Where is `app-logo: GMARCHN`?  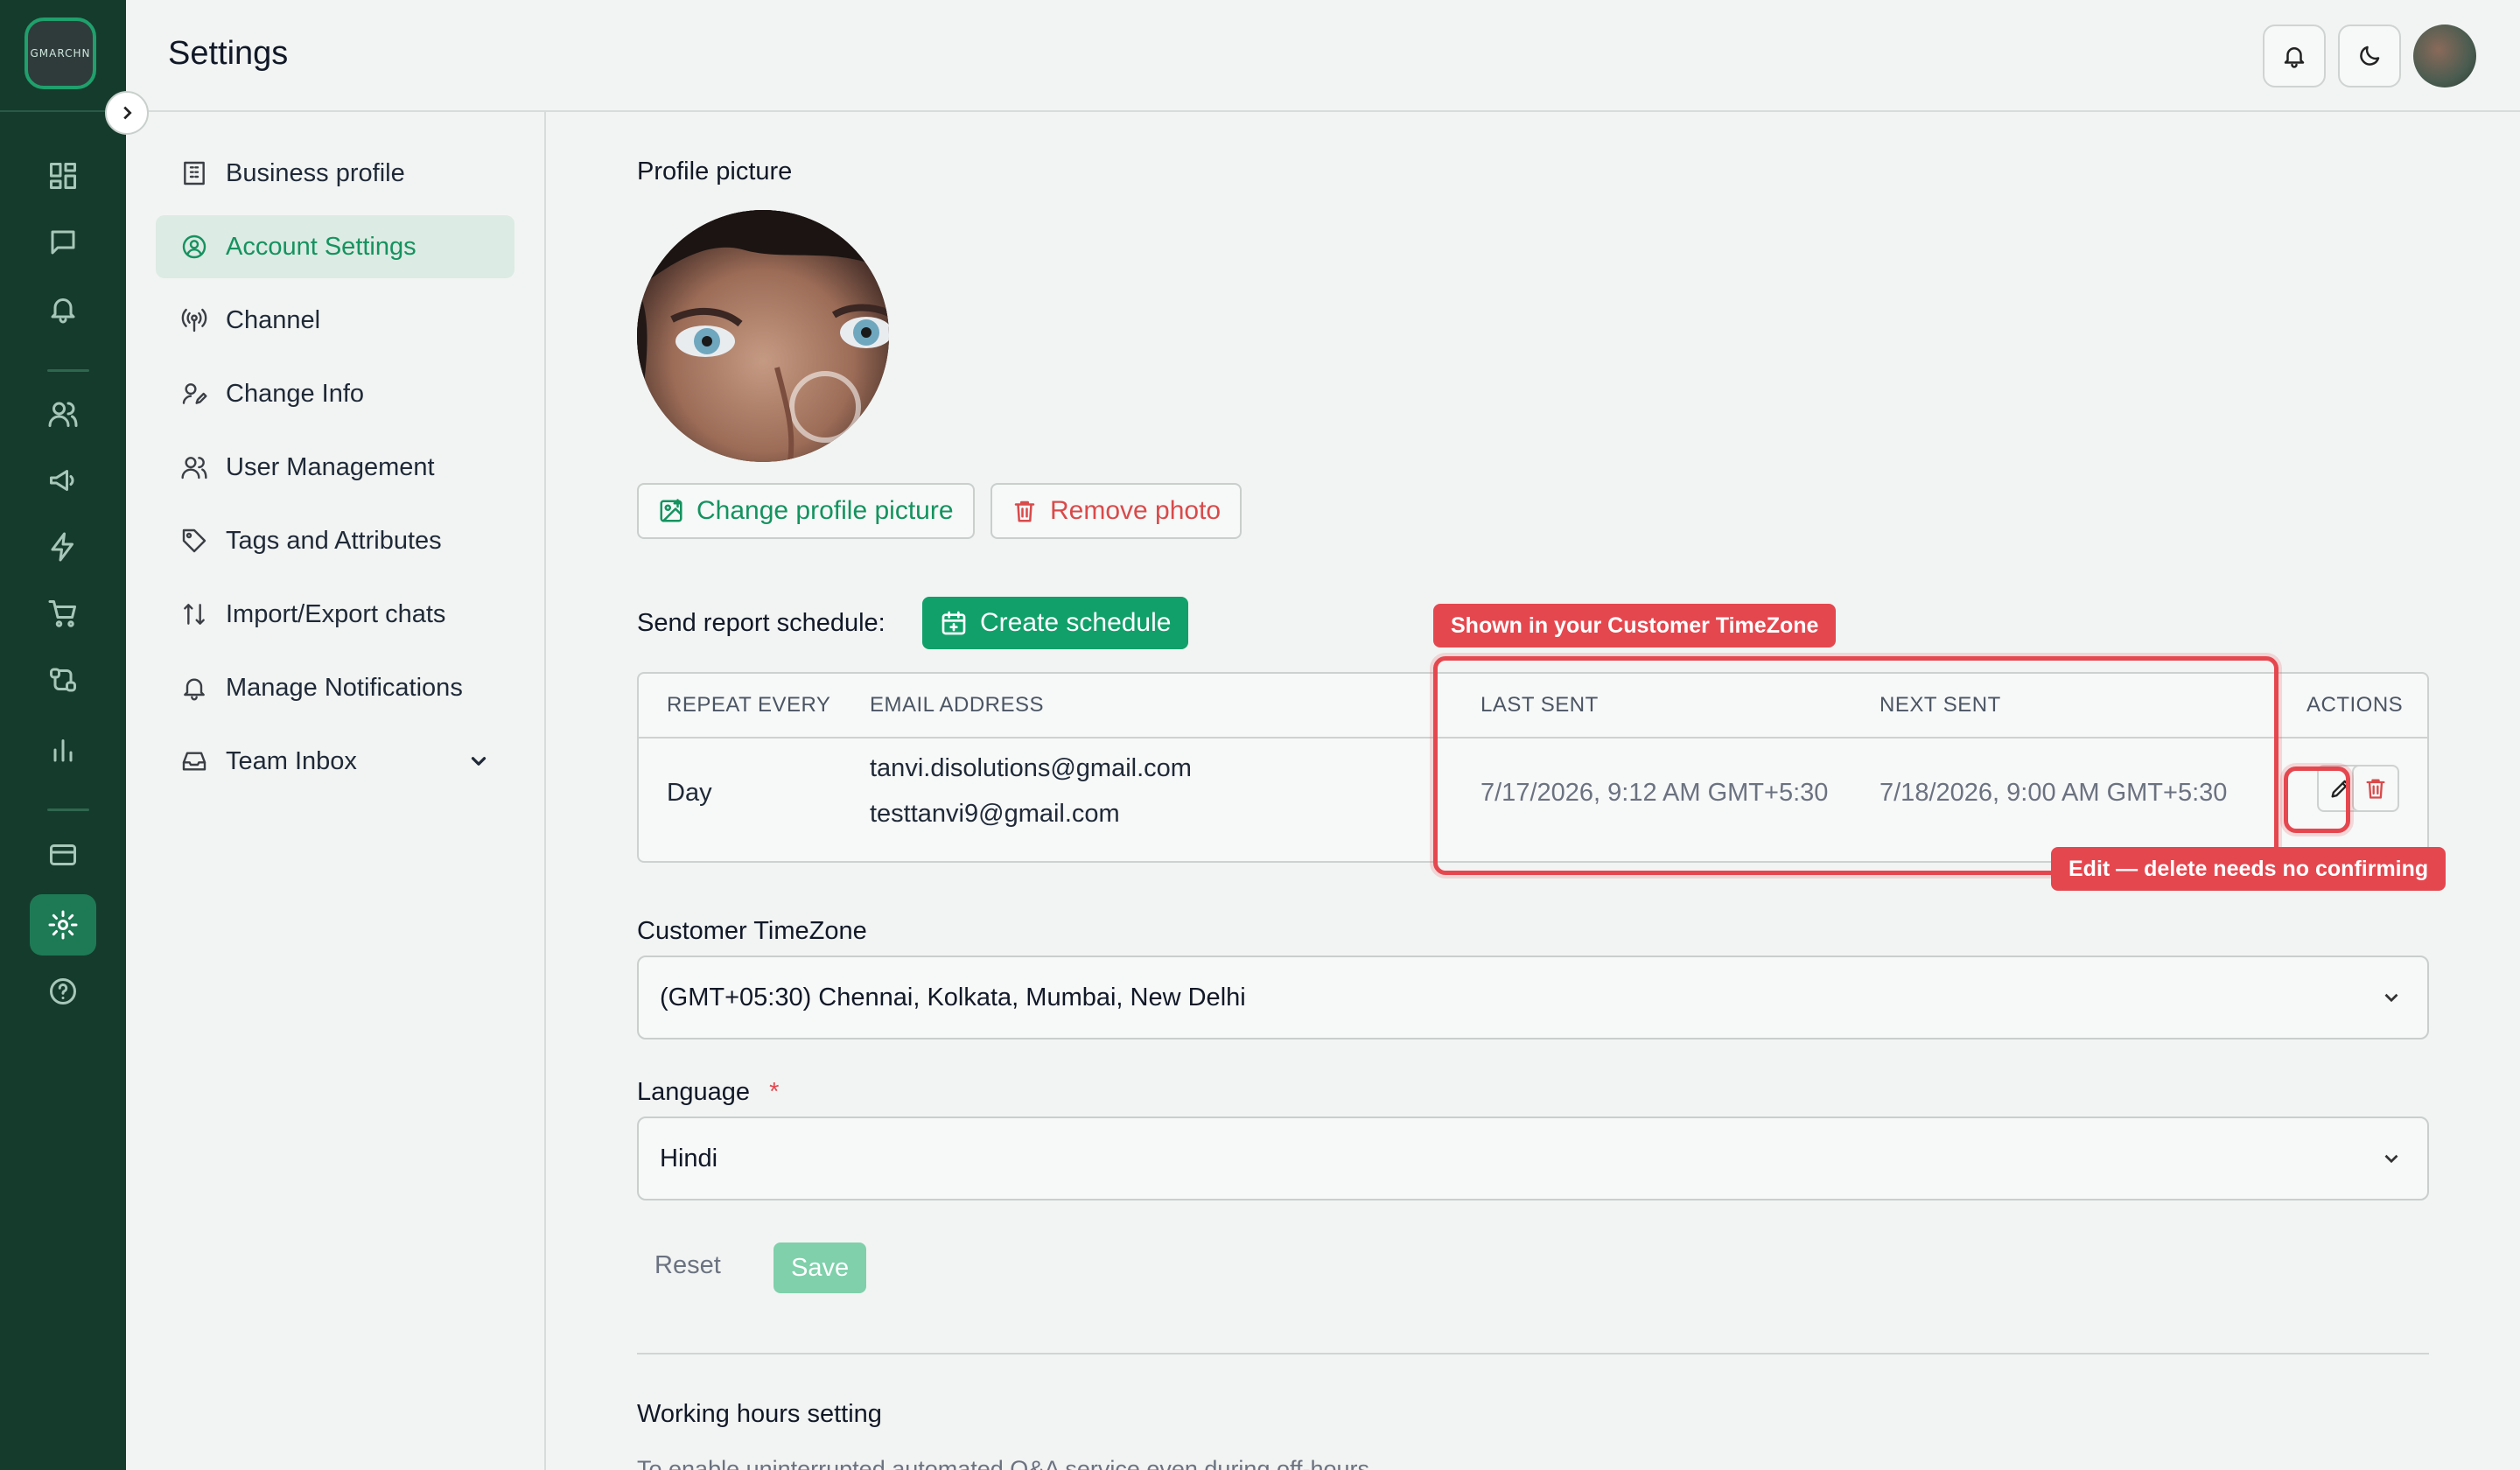
app-logo: GMARCHN is located at coordinates (60, 53).